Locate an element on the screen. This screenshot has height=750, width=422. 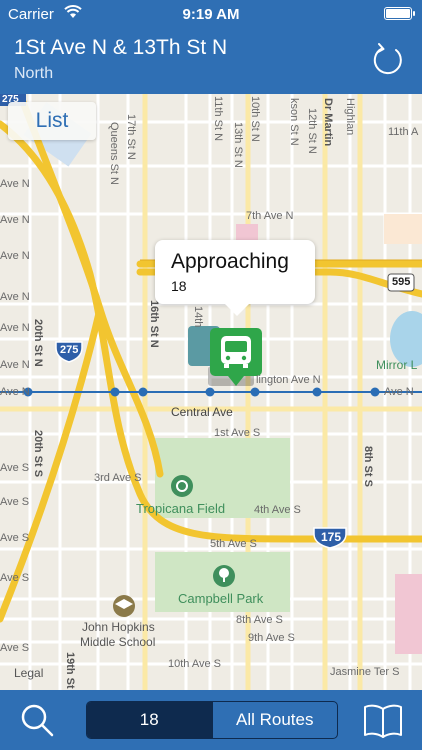
street-queens-st-n: Queens St N is located at coordinates (114, 153).